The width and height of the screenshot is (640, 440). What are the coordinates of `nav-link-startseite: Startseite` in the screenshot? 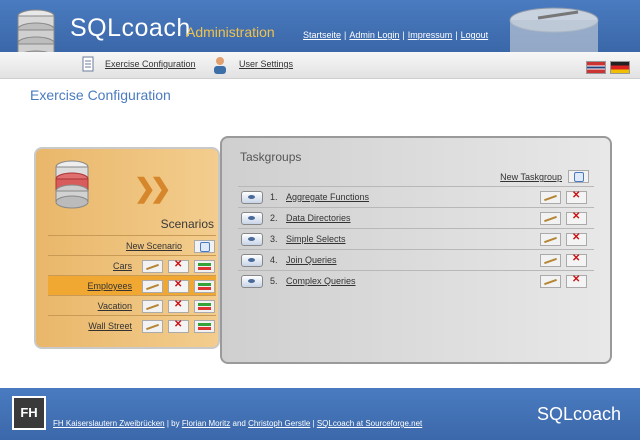 It's located at (322, 35).